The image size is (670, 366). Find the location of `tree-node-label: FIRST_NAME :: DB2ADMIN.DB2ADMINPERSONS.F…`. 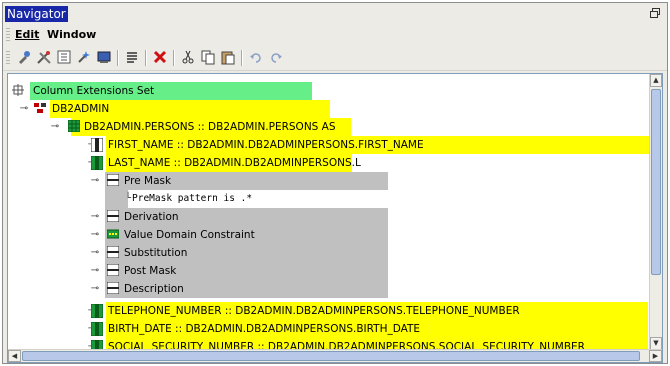

tree-node-label: FIRST_NAME :: DB2ADMIN.DB2ADMINPERSONS.F… is located at coordinates (266, 145).